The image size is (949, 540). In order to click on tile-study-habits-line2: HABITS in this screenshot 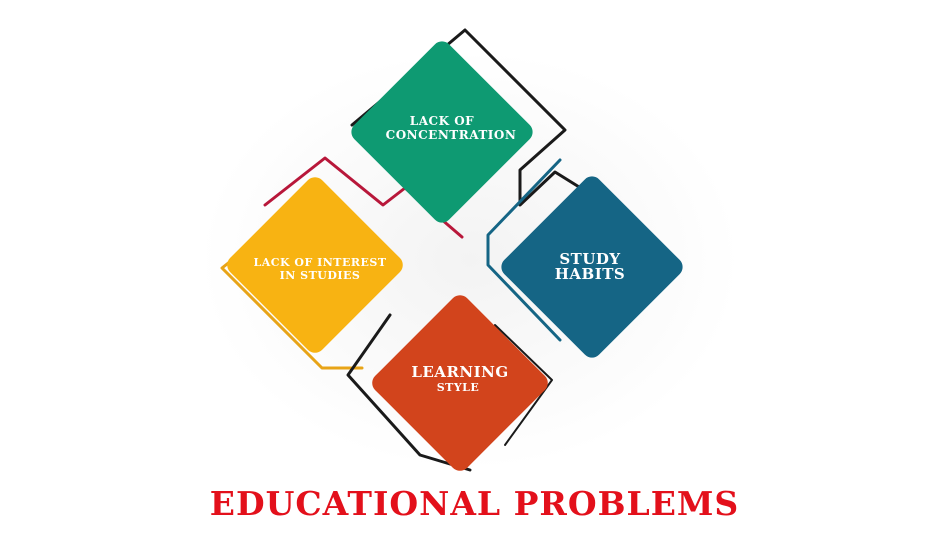, I will do `click(590, 274)`.